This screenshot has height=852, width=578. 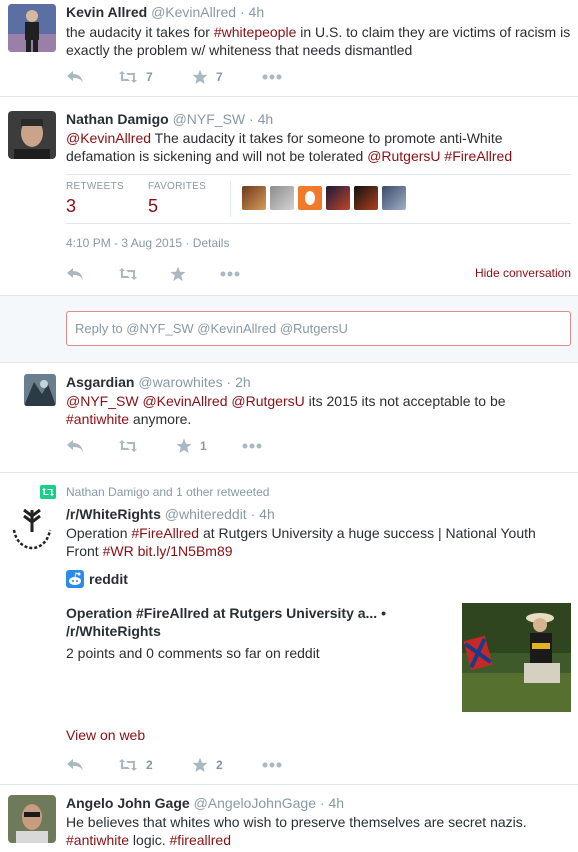 What do you see at coordinates (113, 514) in the screenshot?
I see `author-name: /r/WhiteRights` at bounding box center [113, 514].